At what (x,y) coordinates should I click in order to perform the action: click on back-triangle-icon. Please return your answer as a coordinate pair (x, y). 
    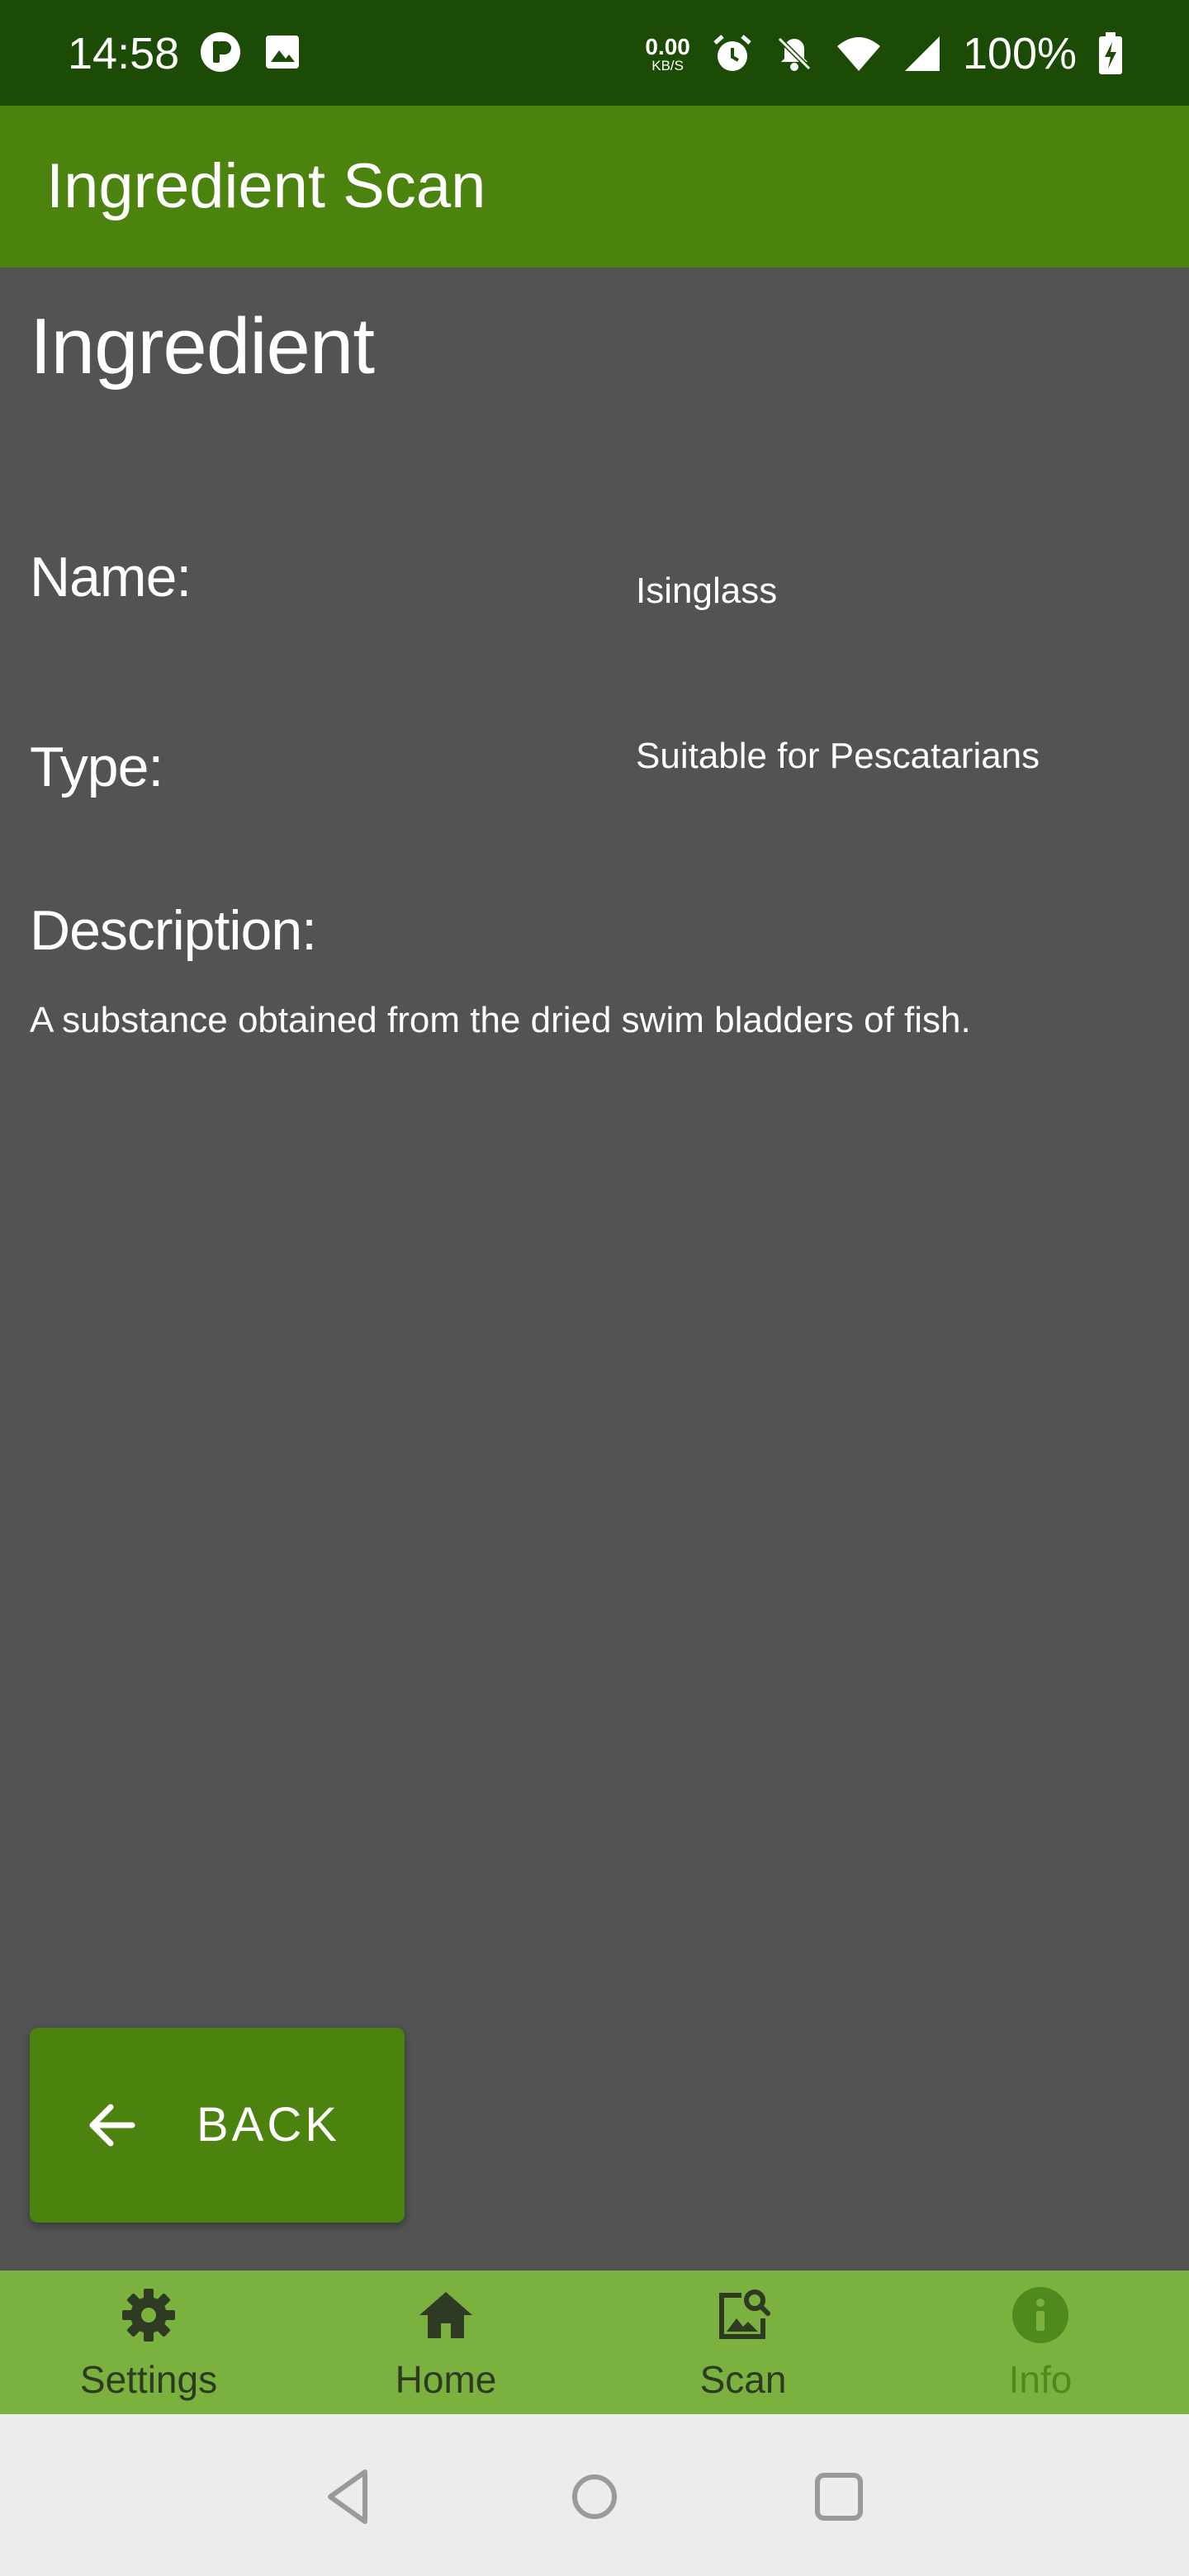
    Looking at the image, I should click on (350, 2497).